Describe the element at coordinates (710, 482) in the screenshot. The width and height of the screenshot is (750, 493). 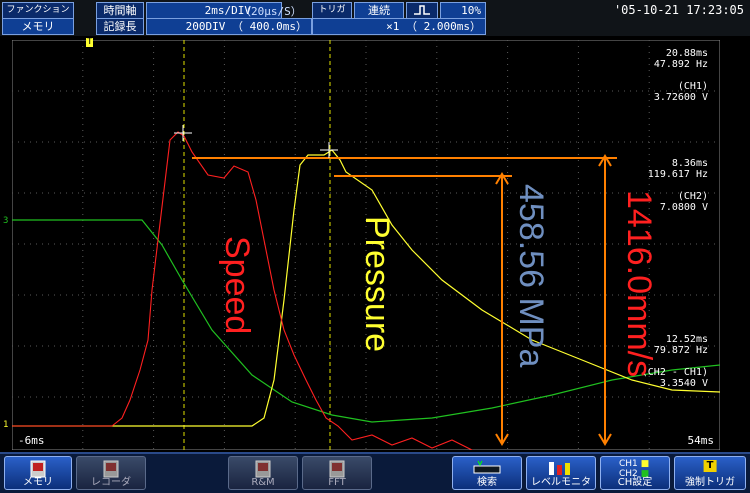
I see `forced-trigger-label: 強制トリガ` at that location.